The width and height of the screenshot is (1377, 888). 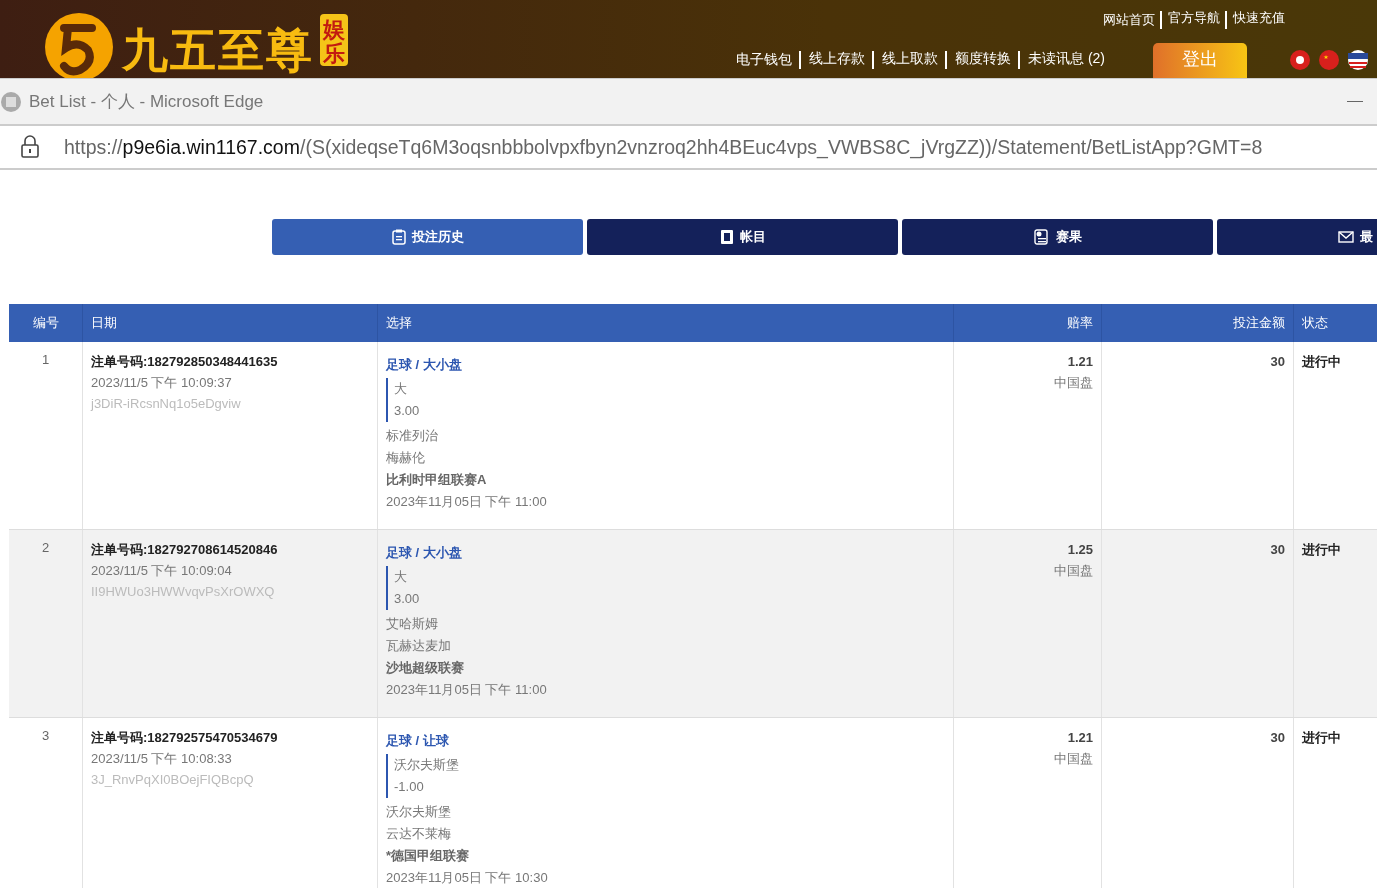 I want to click on nav-link: 线上取款, so click(x=905, y=60).